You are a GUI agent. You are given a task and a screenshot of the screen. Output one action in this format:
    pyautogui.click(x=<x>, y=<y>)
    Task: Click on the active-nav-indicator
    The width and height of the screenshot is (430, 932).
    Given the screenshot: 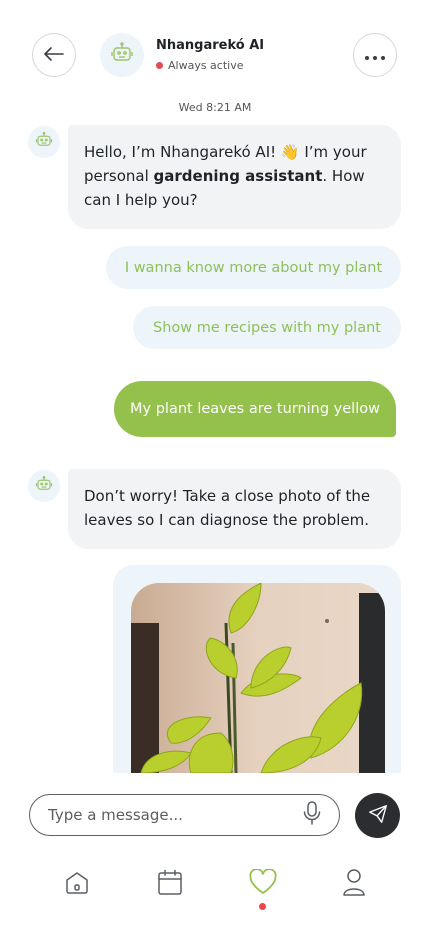 What is the action you would take?
    pyautogui.click(x=262, y=906)
    